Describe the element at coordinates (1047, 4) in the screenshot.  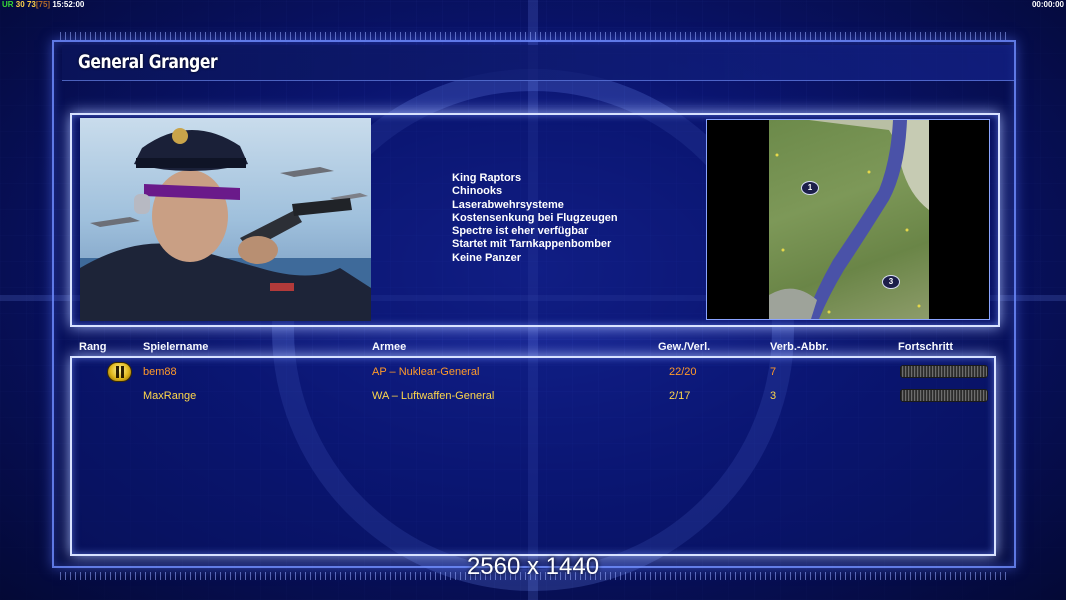
I see `hud-timer: 00:00:00` at that location.